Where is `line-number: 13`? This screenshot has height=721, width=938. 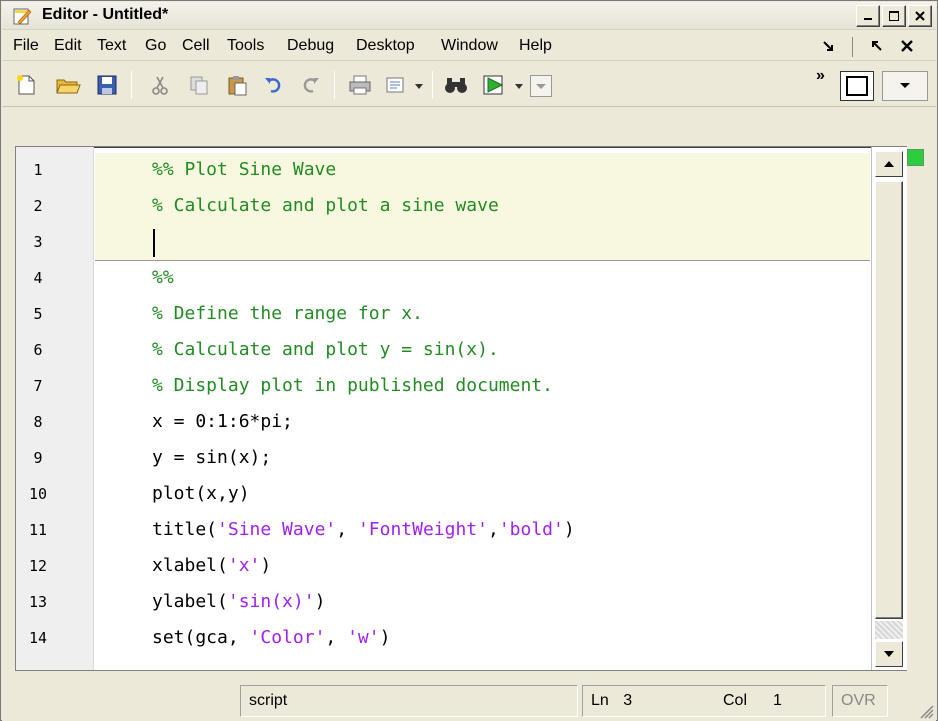
line-number: 13 is located at coordinates (38, 602).